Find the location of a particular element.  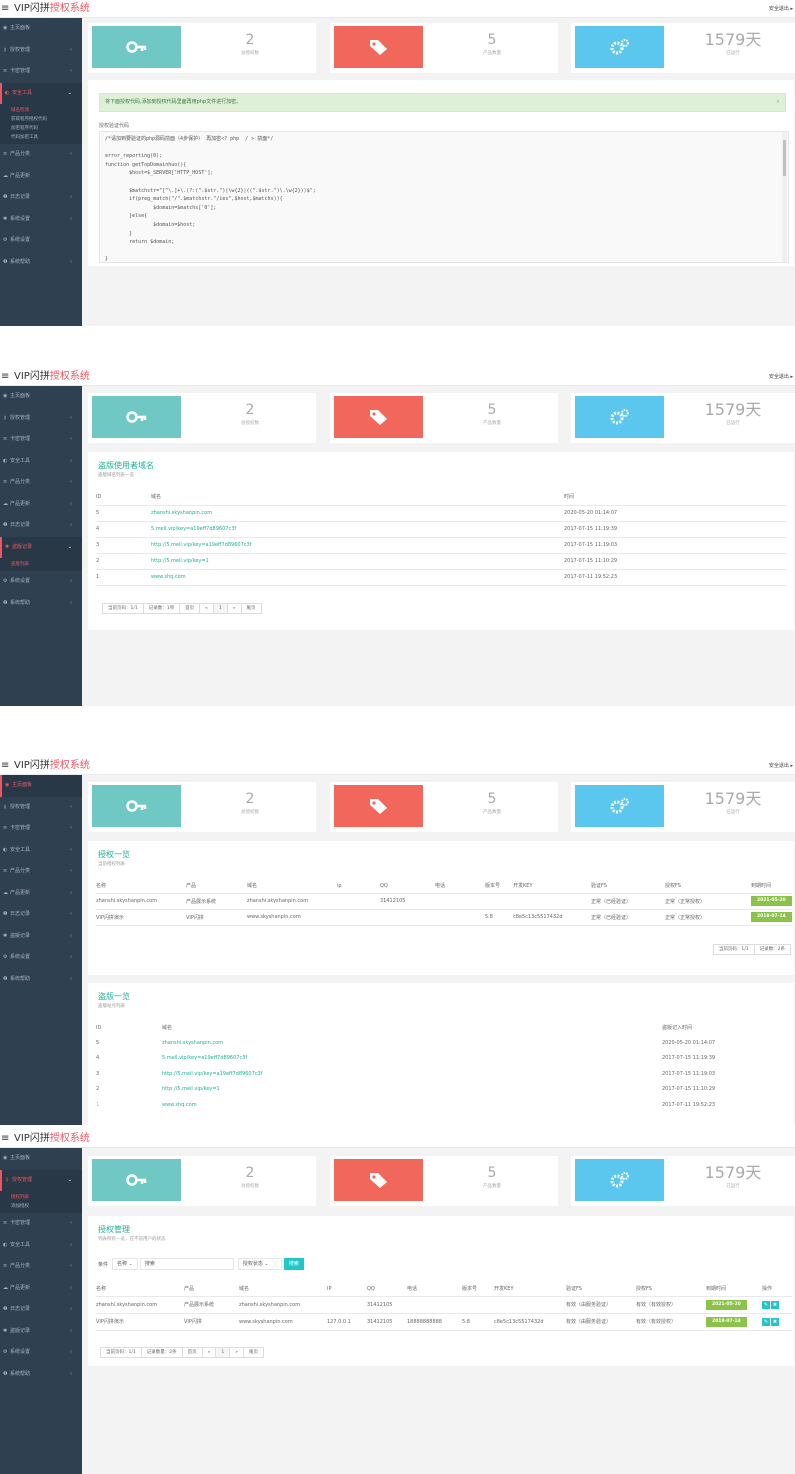

sidebar-subitem: 授权列表 is located at coordinates (41, 1197).